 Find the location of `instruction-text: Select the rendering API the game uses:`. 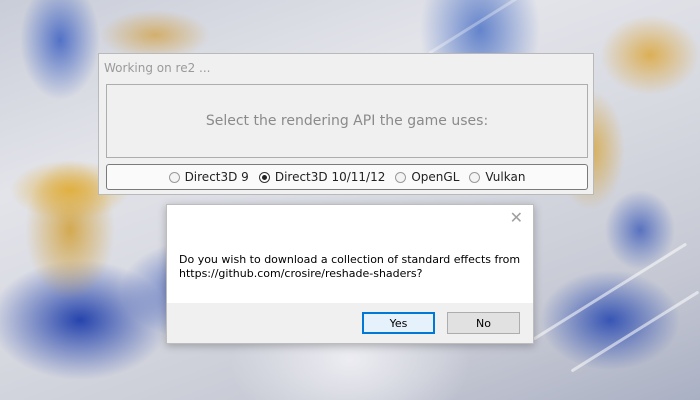

instruction-text: Select the rendering API the game uses: is located at coordinates (347, 121).